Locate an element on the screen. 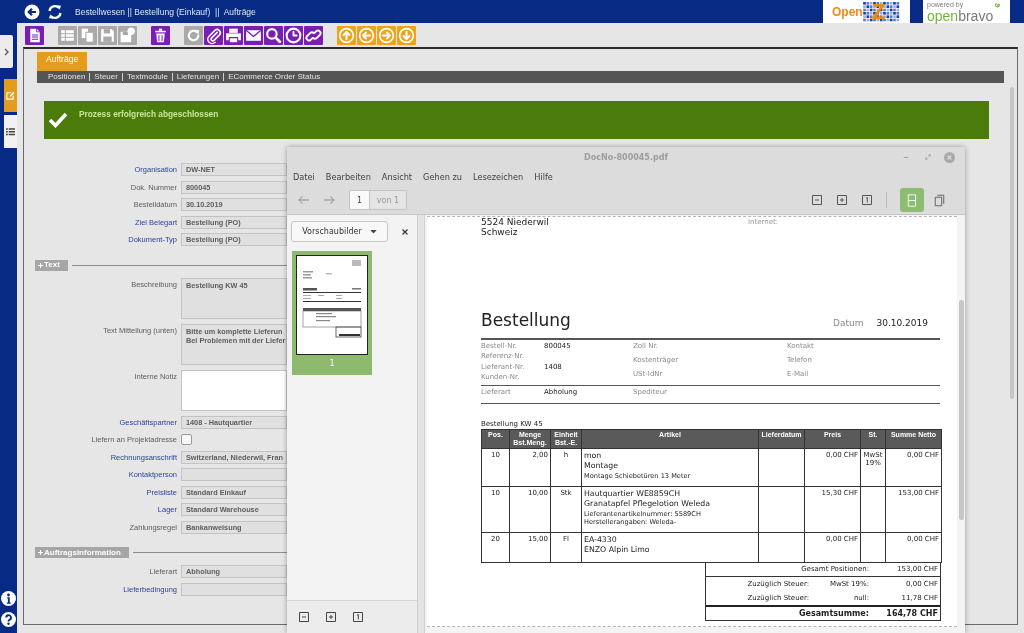  breadcrumb: Bestellwesen || Bestellung (Einkauf) || Aufträge is located at coordinates (165, 11).